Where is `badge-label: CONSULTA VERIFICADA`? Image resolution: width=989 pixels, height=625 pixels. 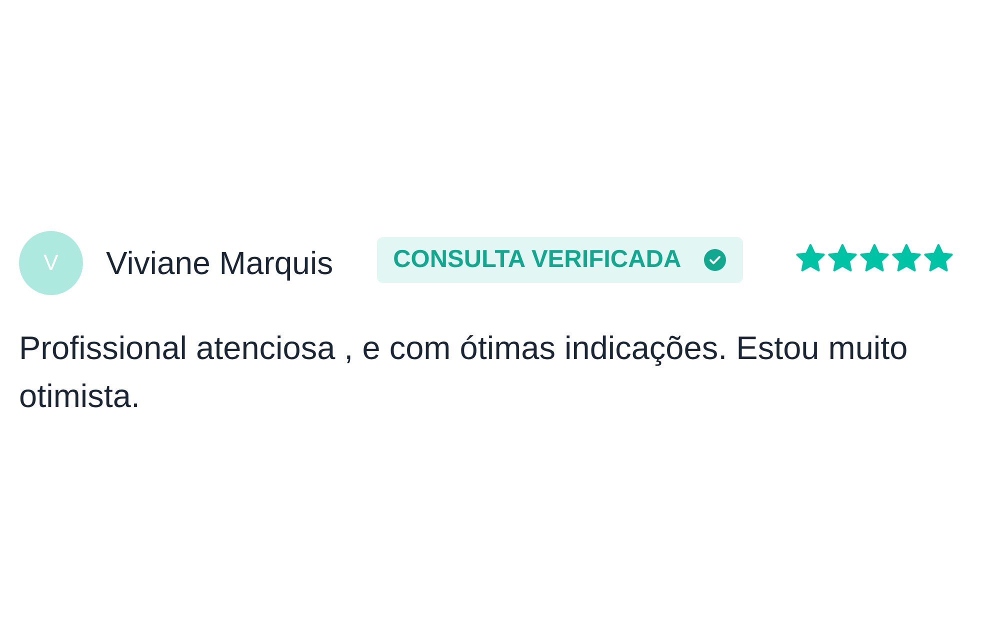 badge-label: CONSULTA VERIFICADA is located at coordinates (537, 260).